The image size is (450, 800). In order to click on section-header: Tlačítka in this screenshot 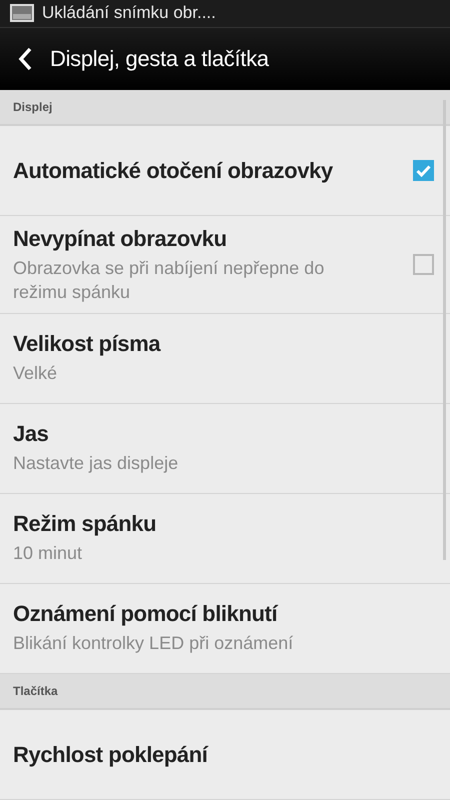, I will do `click(225, 692)`.